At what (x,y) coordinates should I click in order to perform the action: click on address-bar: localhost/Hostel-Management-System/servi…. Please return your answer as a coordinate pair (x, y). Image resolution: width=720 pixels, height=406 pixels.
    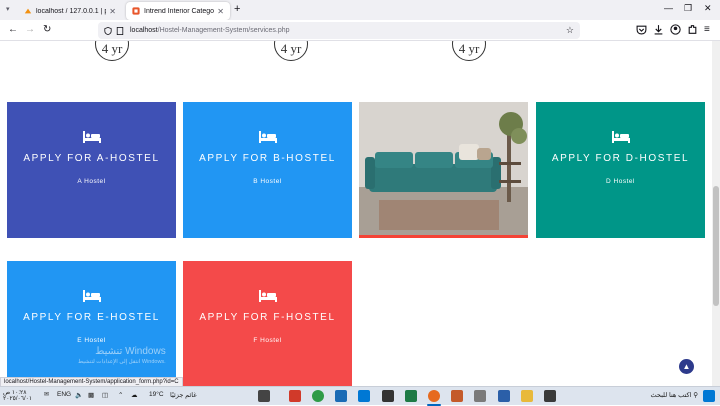
    Looking at the image, I should click on (339, 30).